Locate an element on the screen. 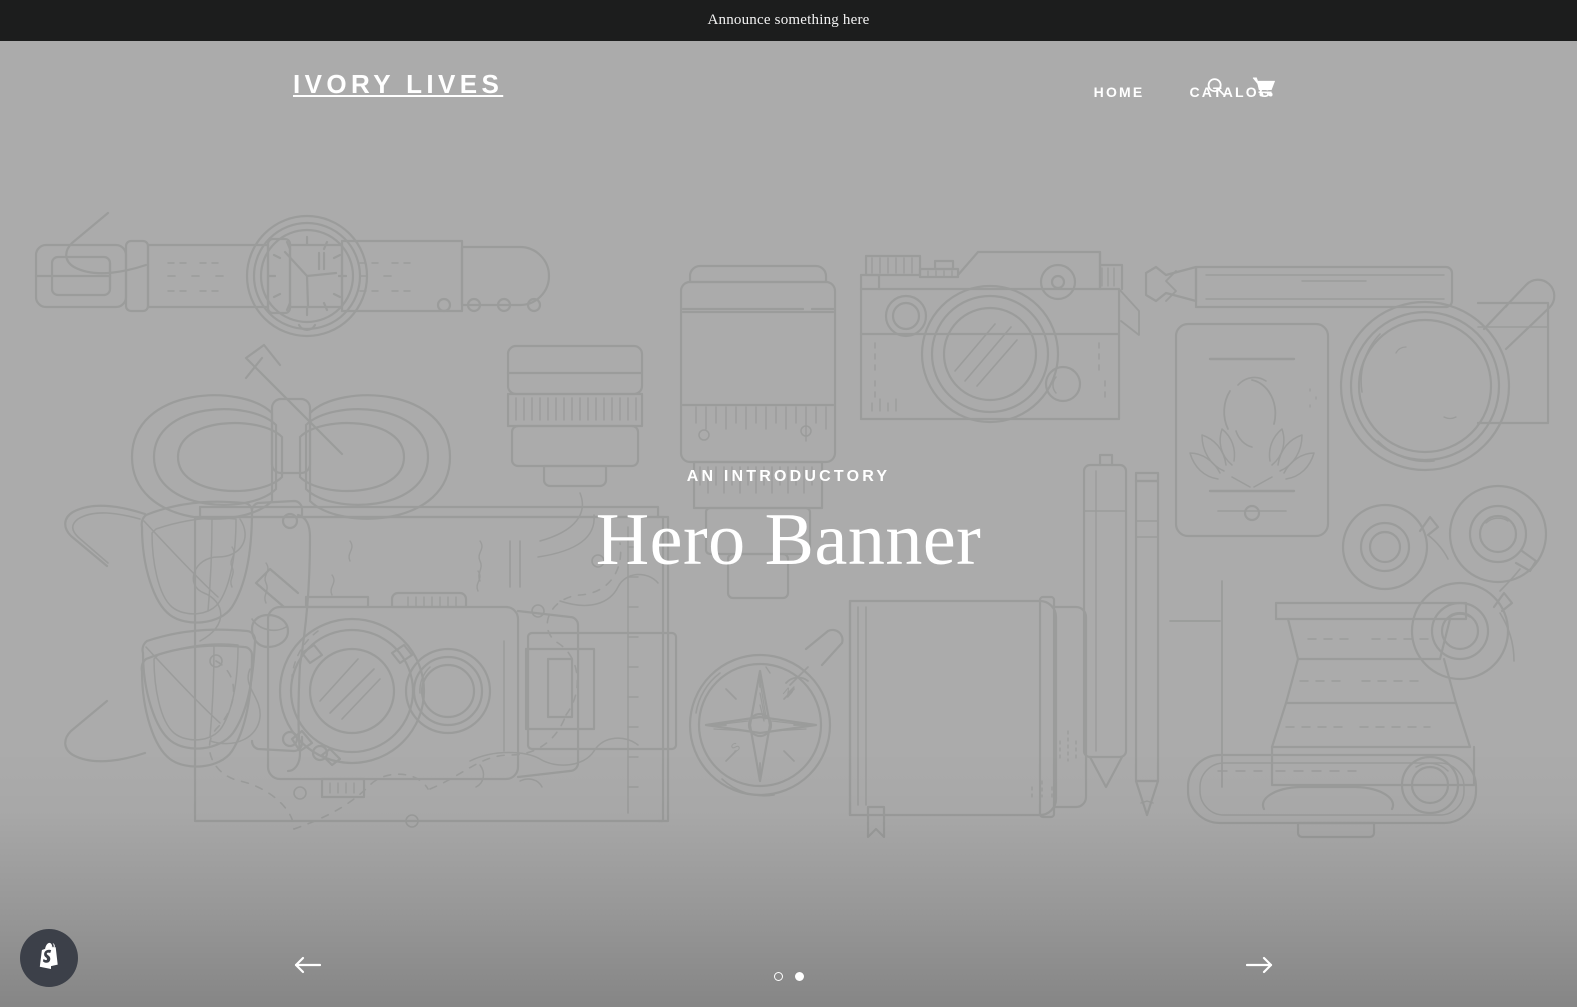 The image size is (1577, 1007). notebook-illustration is located at coordinates (968, 717).